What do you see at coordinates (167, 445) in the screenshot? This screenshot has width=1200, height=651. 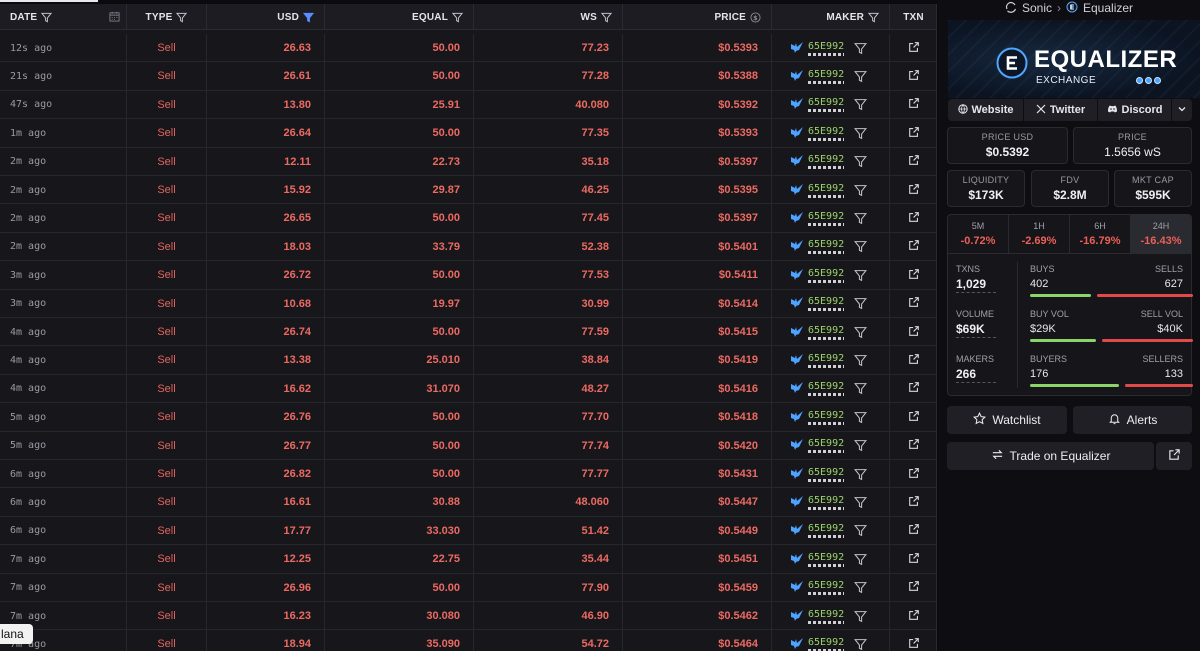 I see `cell-type: Sell` at bounding box center [167, 445].